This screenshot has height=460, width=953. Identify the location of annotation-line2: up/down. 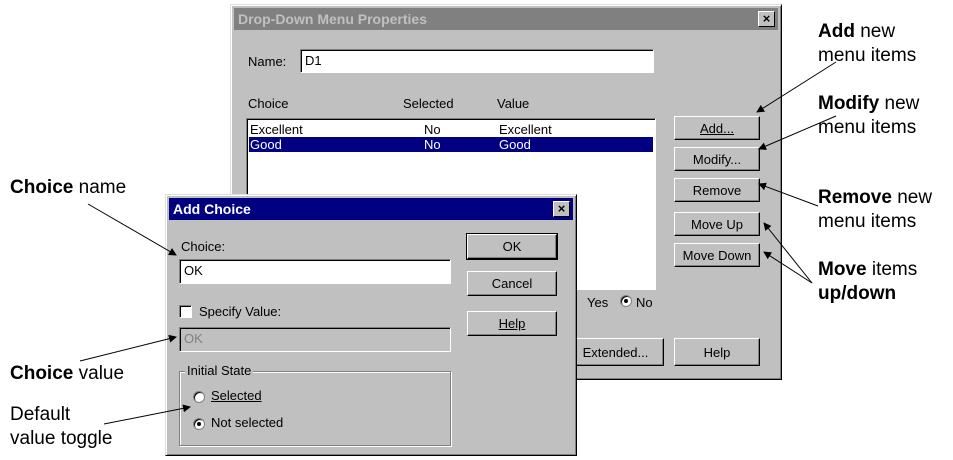
(857, 293).